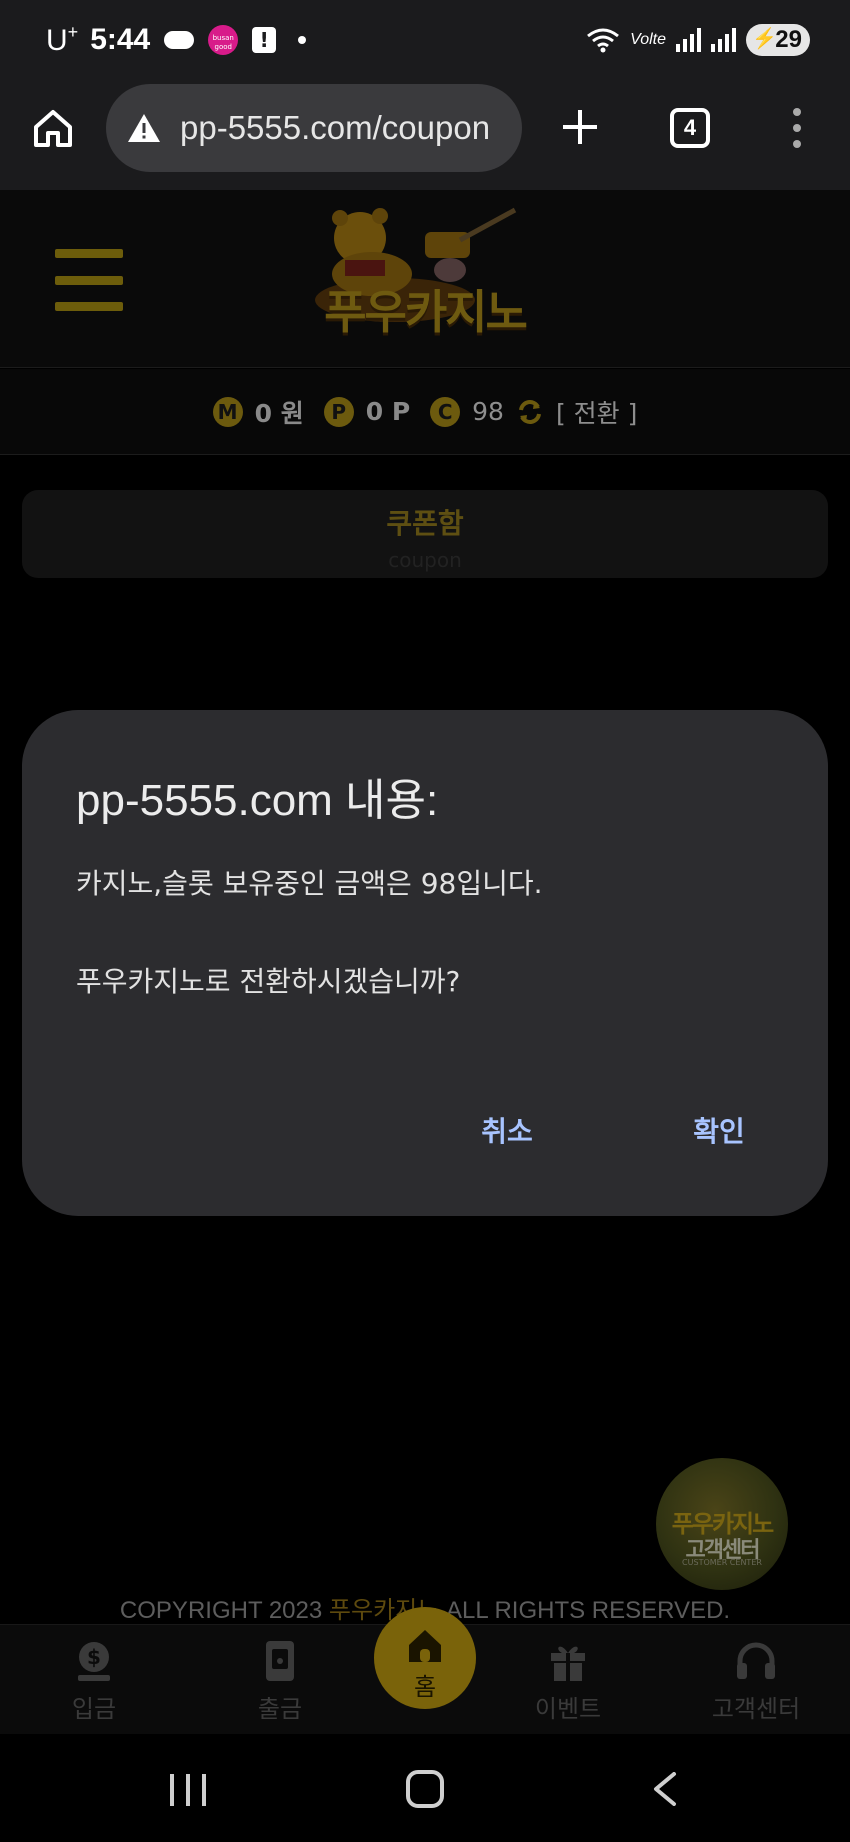 Image resolution: width=850 pixels, height=1842 pixels. I want to click on refresh-icon, so click(530, 412).